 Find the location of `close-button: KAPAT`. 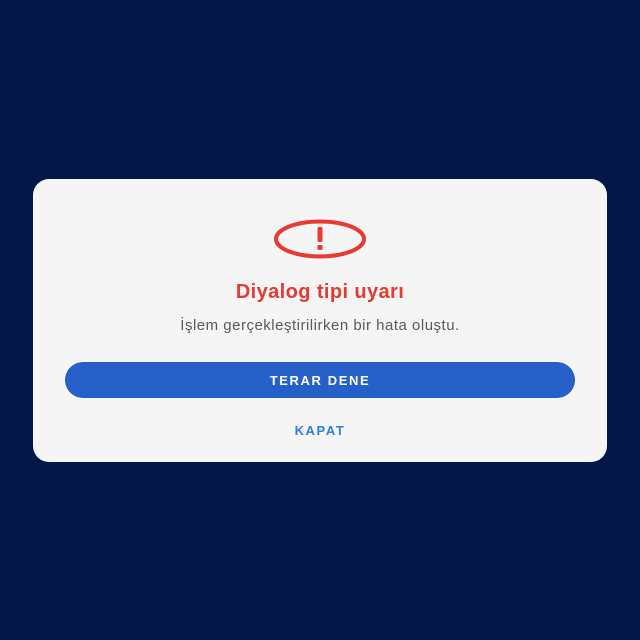

close-button: KAPAT is located at coordinates (320, 430).